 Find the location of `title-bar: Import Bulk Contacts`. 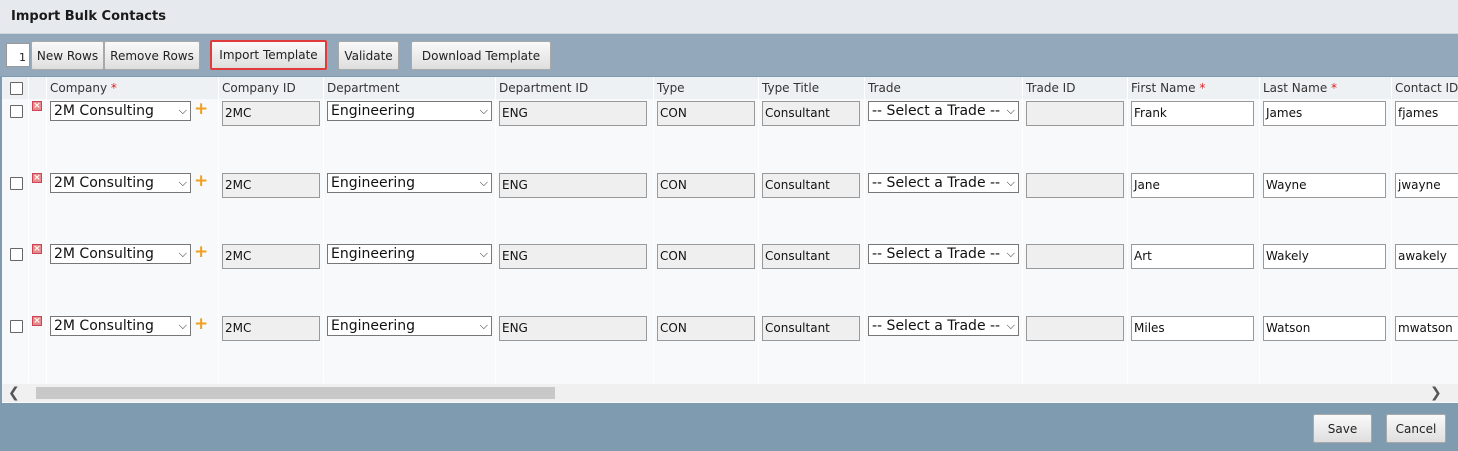

title-bar: Import Bulk Contacts is located at coordinates (729, 17).